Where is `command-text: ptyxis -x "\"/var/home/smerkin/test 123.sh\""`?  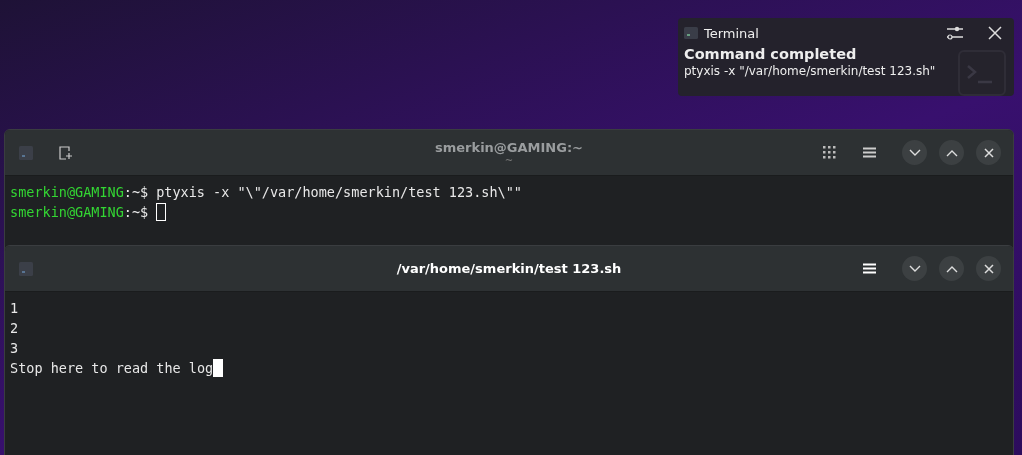
command-text: ptyxis -x "\"/var/home/smerkin/test 123.sh\"" is located at coordinates (339, 192).